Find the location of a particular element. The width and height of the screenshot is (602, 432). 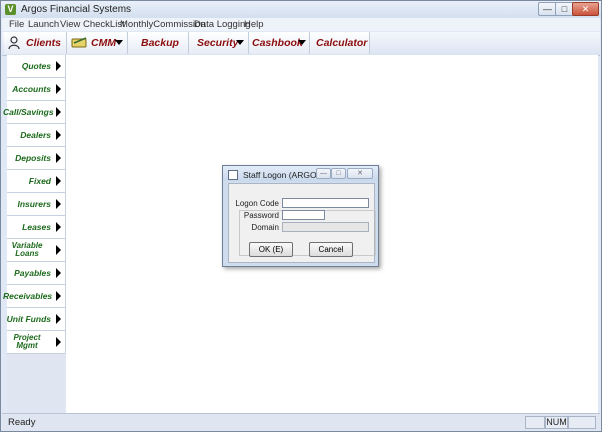

menu-view: View is located at coordinates (70, 24).